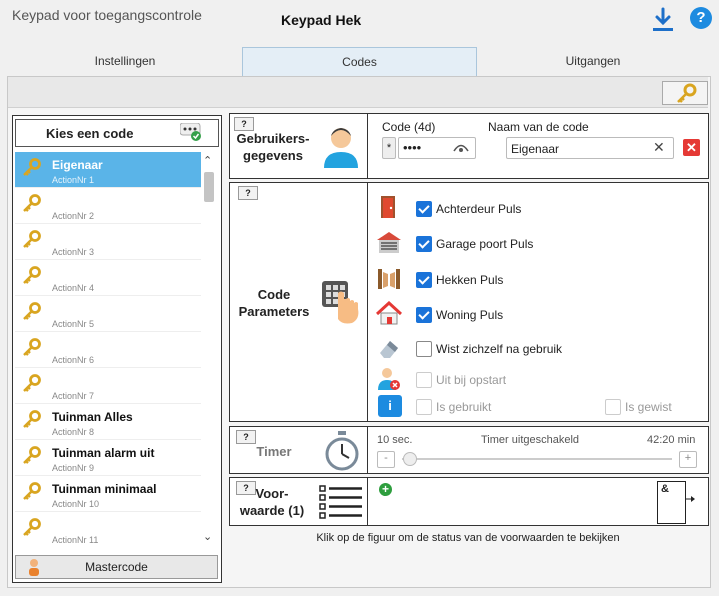 Image resolution: width=719 pixels, height=596 pixels. What do you see at coordinates (75, 540) in the screenshot?
I see `action-number: ActionNr 11` at bounding box center [75, 540].